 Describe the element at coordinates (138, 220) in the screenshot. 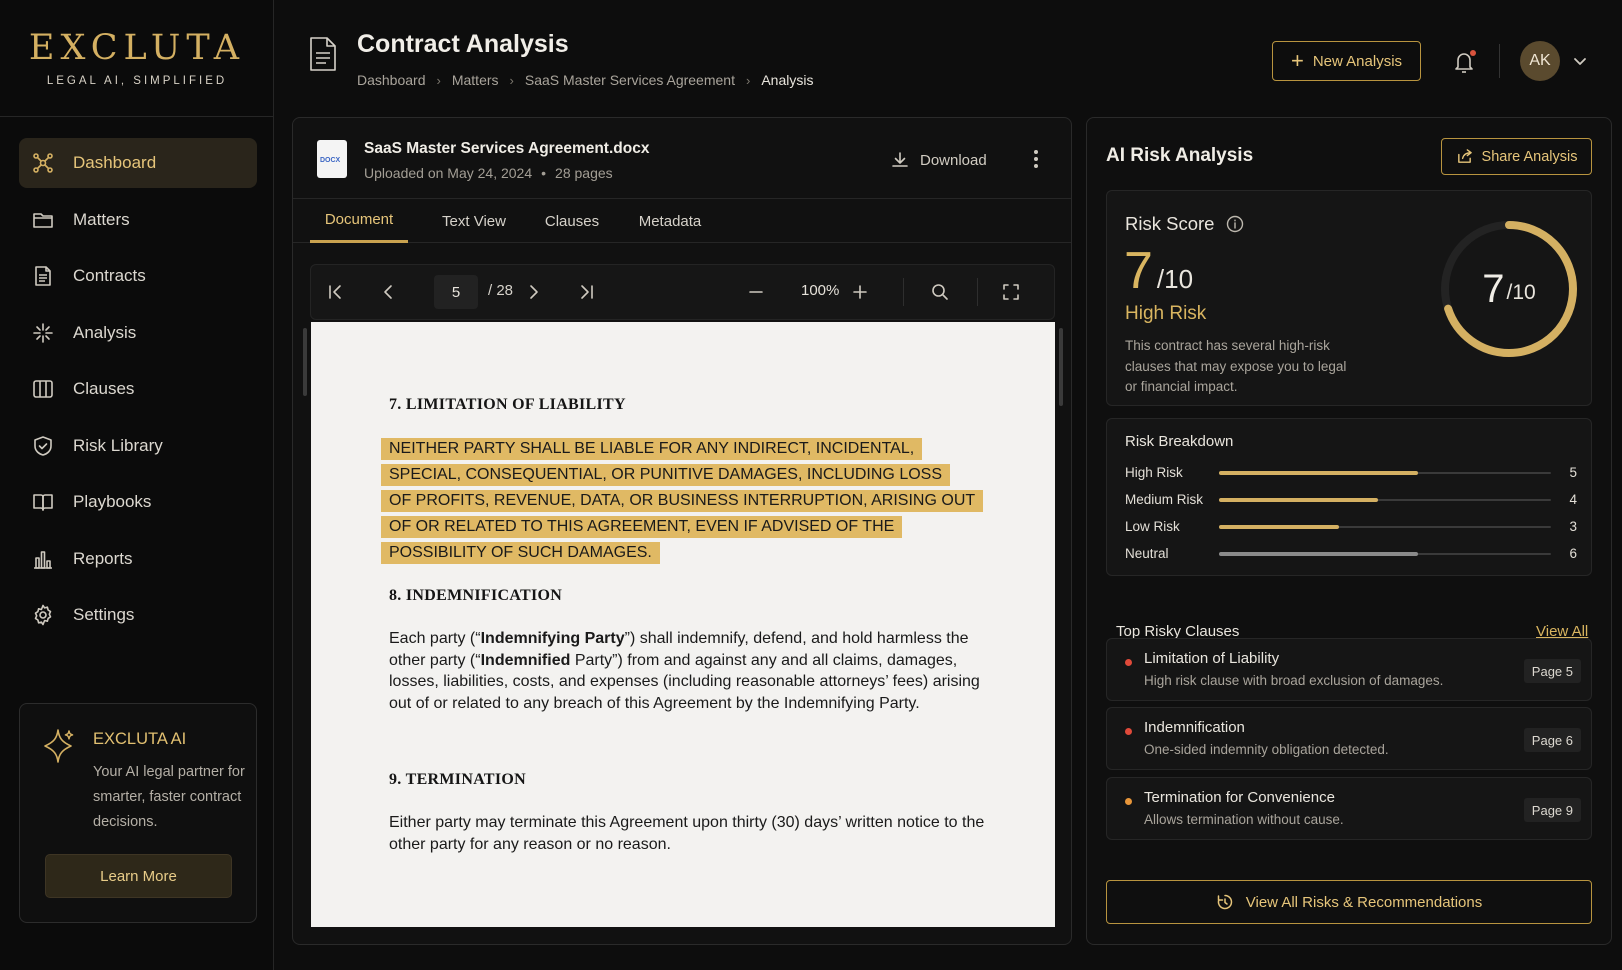

I see `sidebar-item-matters: Matters` at that location.